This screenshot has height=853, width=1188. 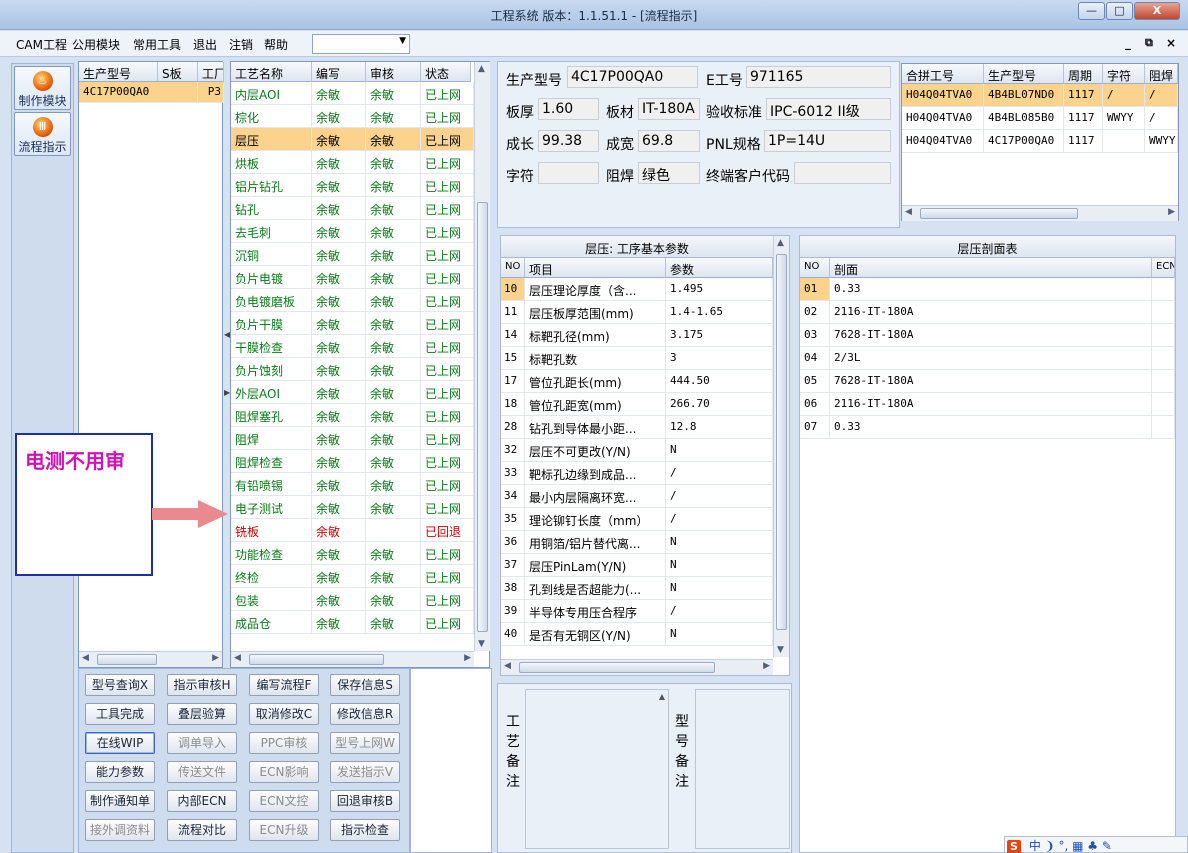 I want to click on params-col-header: 参数, so click(x=719, y=268).